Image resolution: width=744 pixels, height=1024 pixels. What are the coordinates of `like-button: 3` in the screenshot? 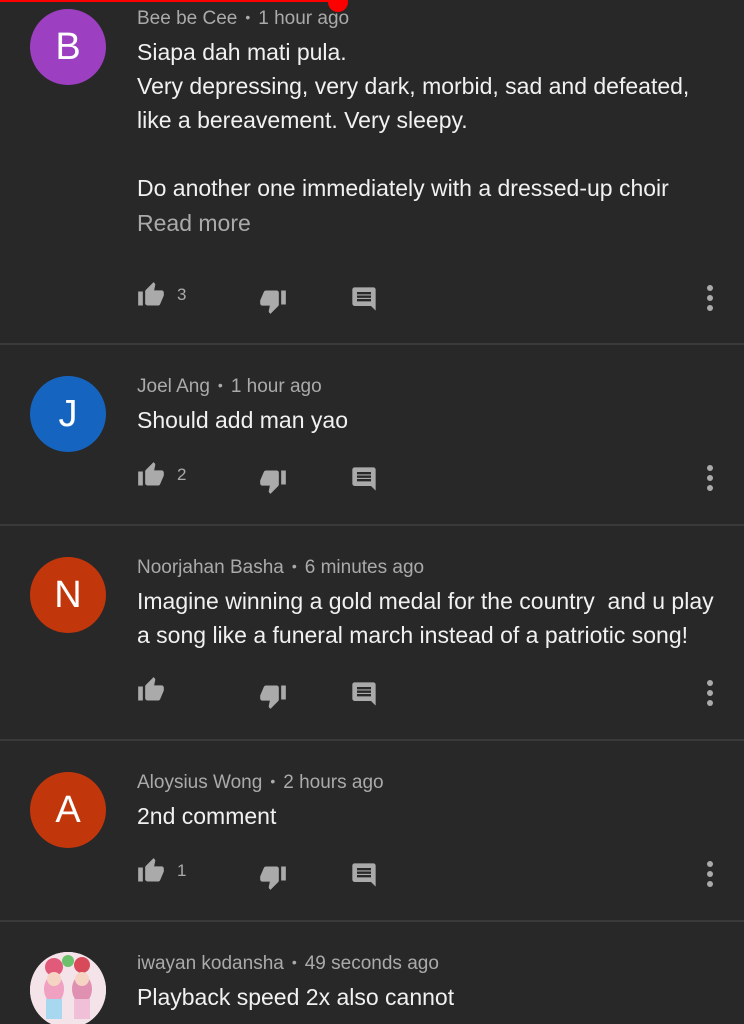 It's located at (161, 295).